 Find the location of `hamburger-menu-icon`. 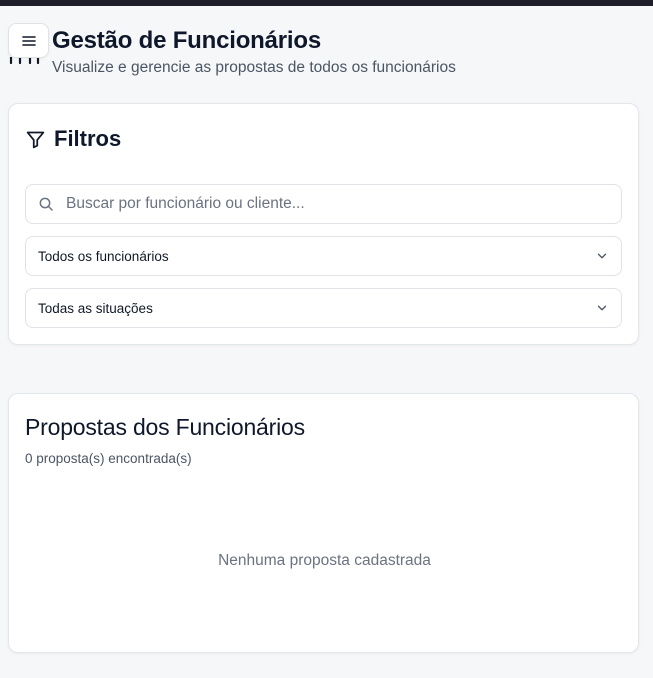

hamburger-menu-icon is located at coordinates (28, 40).